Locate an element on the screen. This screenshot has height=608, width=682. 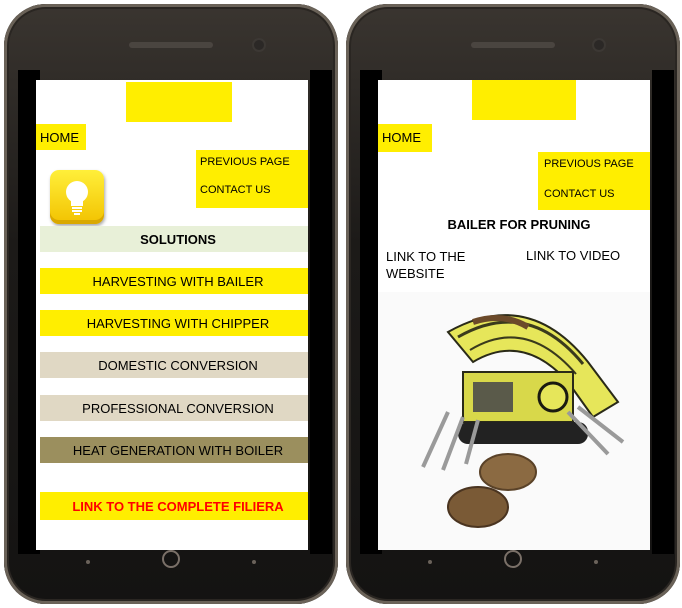
link-to-video: LINK TO VIDEO is located at coordinates (573, 255).